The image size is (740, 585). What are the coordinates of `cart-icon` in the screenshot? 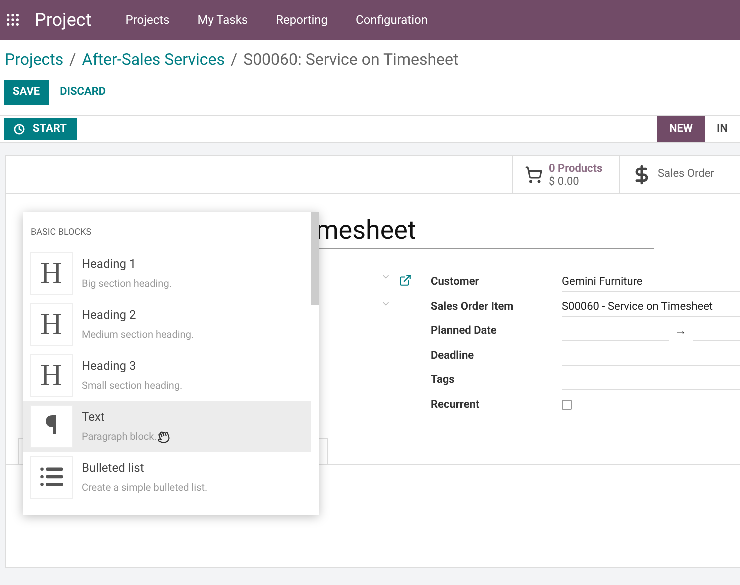 It's located at (534, 175).